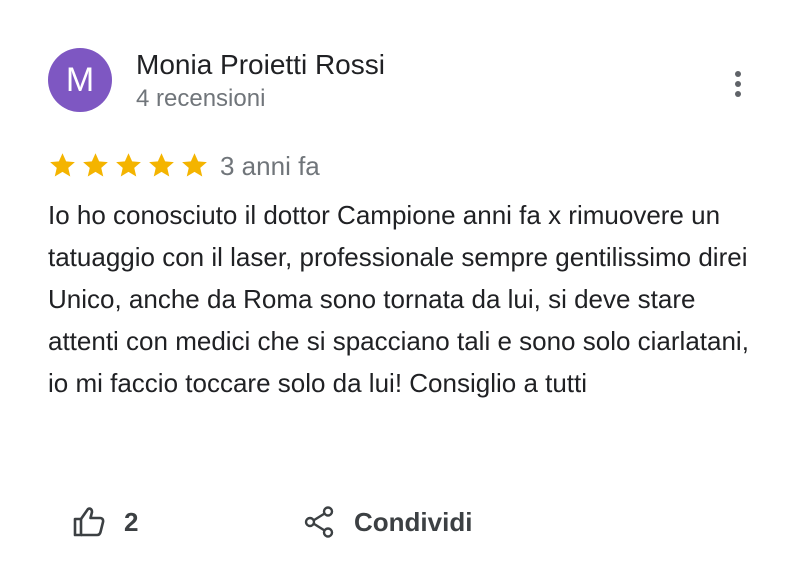 This screenshot has height=586, width=804. I want to click on more-vert-icon, so click(738, 84).